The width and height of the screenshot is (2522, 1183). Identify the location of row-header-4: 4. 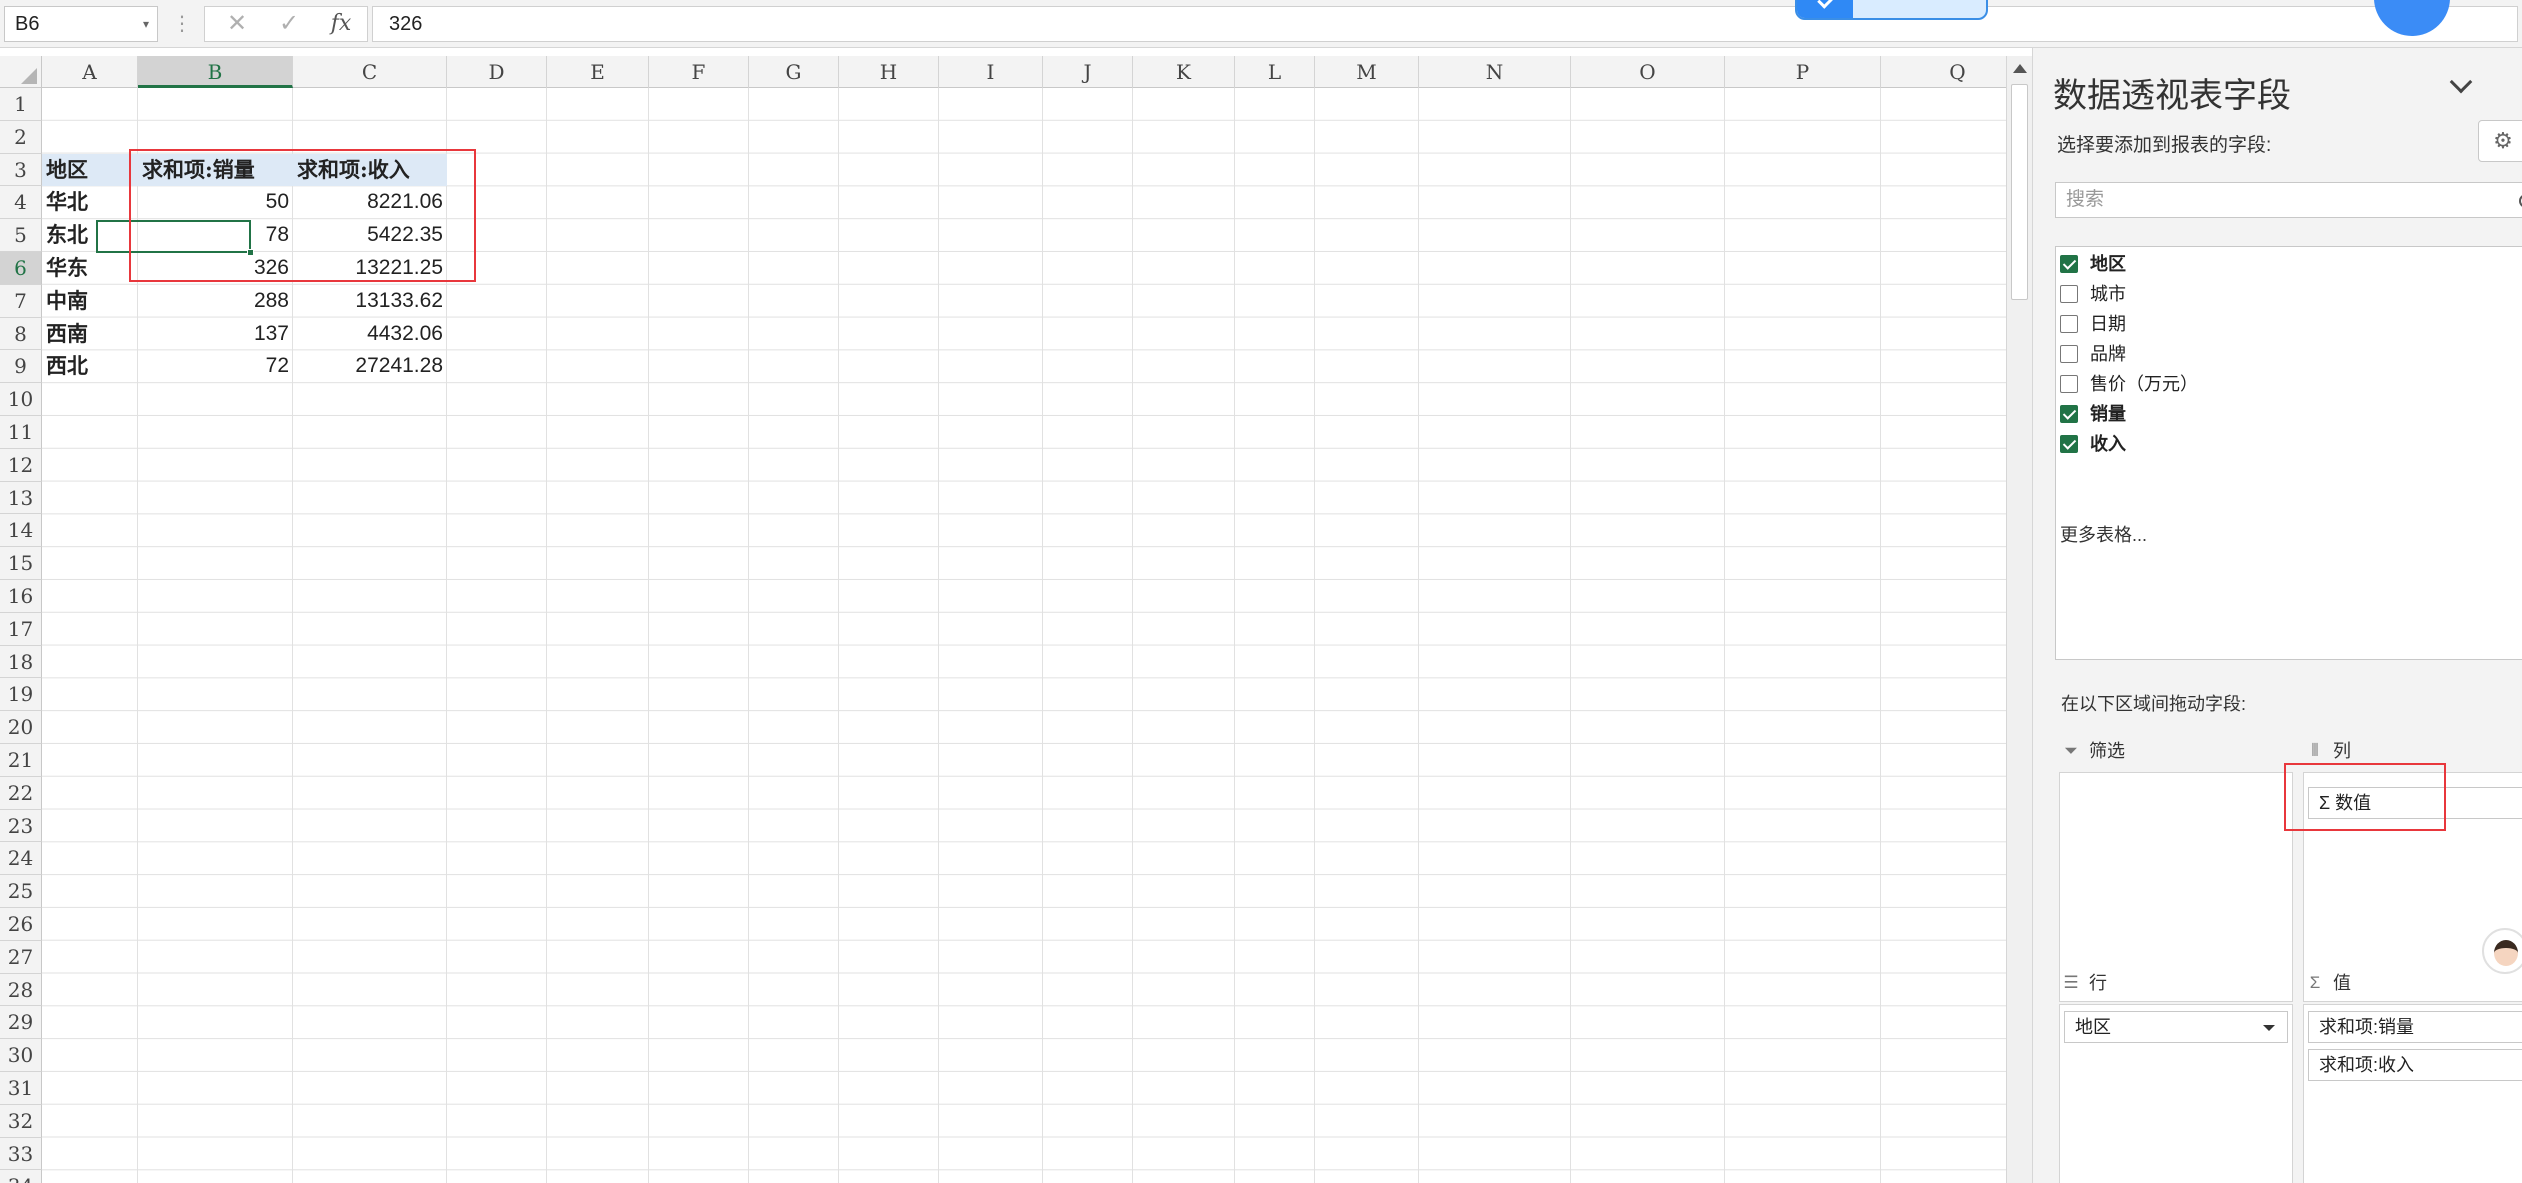
(21, 203).